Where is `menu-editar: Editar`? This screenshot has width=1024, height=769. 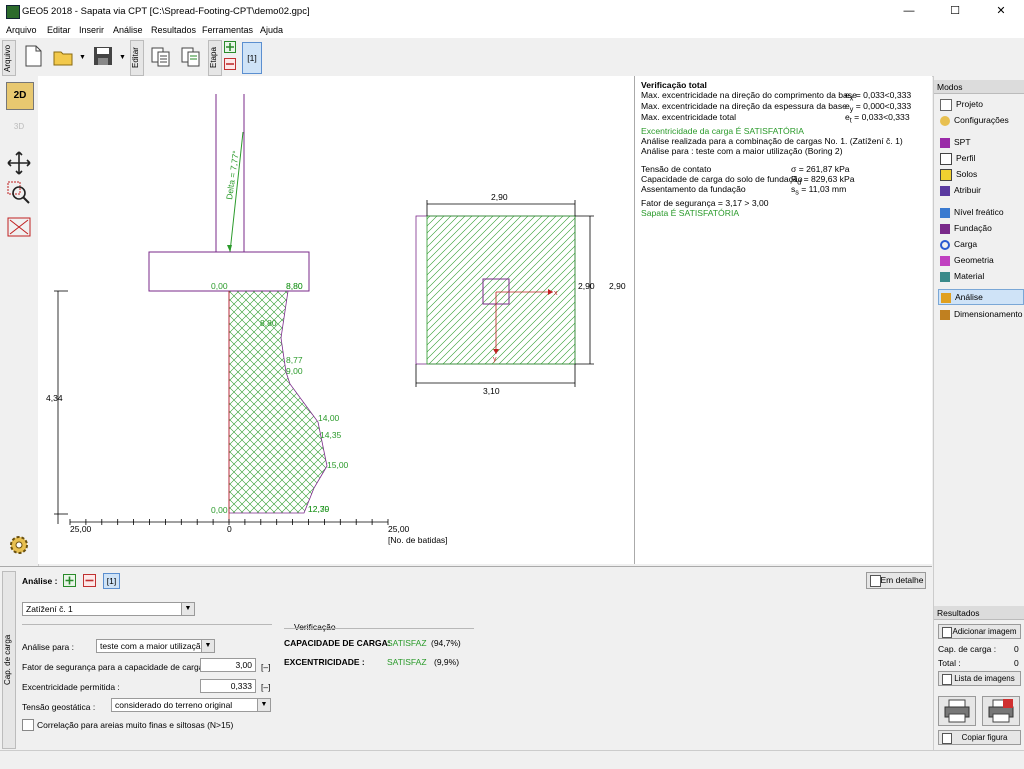
menu-editar: Editar is located at coordinates (59, 30).